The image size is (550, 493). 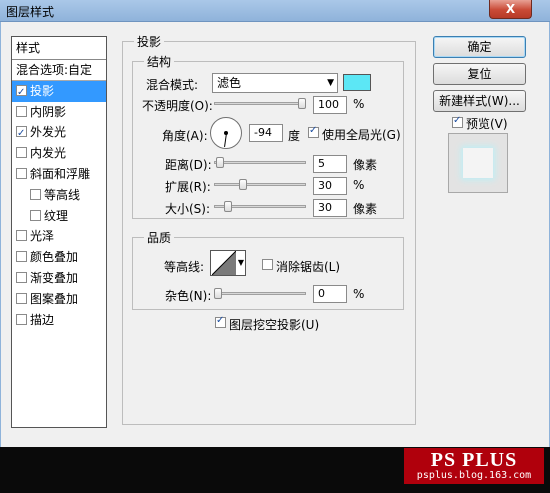 I want to click on blend-mode-value: 滤色, so click(x=229, y=83).